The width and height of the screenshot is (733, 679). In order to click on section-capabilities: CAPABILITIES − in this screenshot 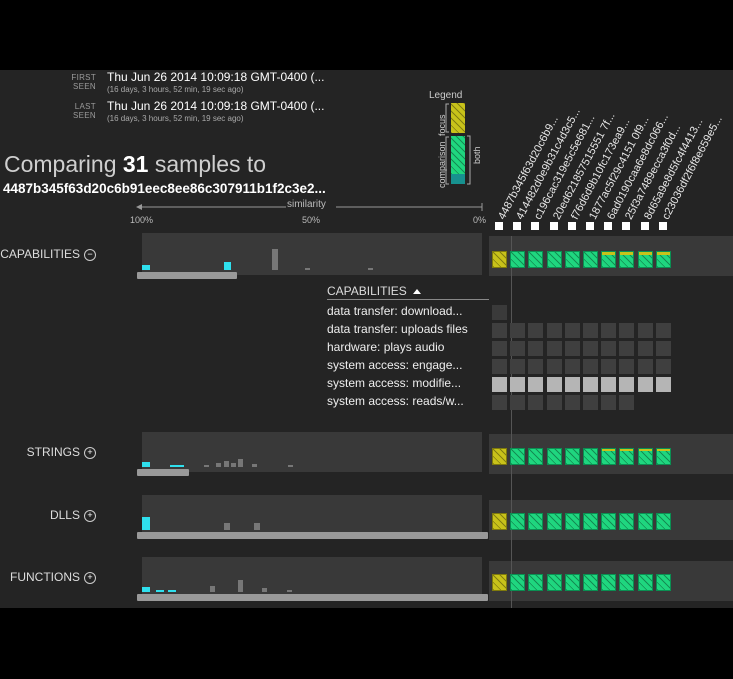, I will do `click(48, 254)`.